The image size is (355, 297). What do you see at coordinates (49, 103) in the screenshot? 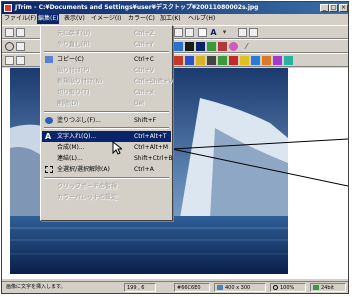
I see `delete-icon` at bounding box center [49, 103].